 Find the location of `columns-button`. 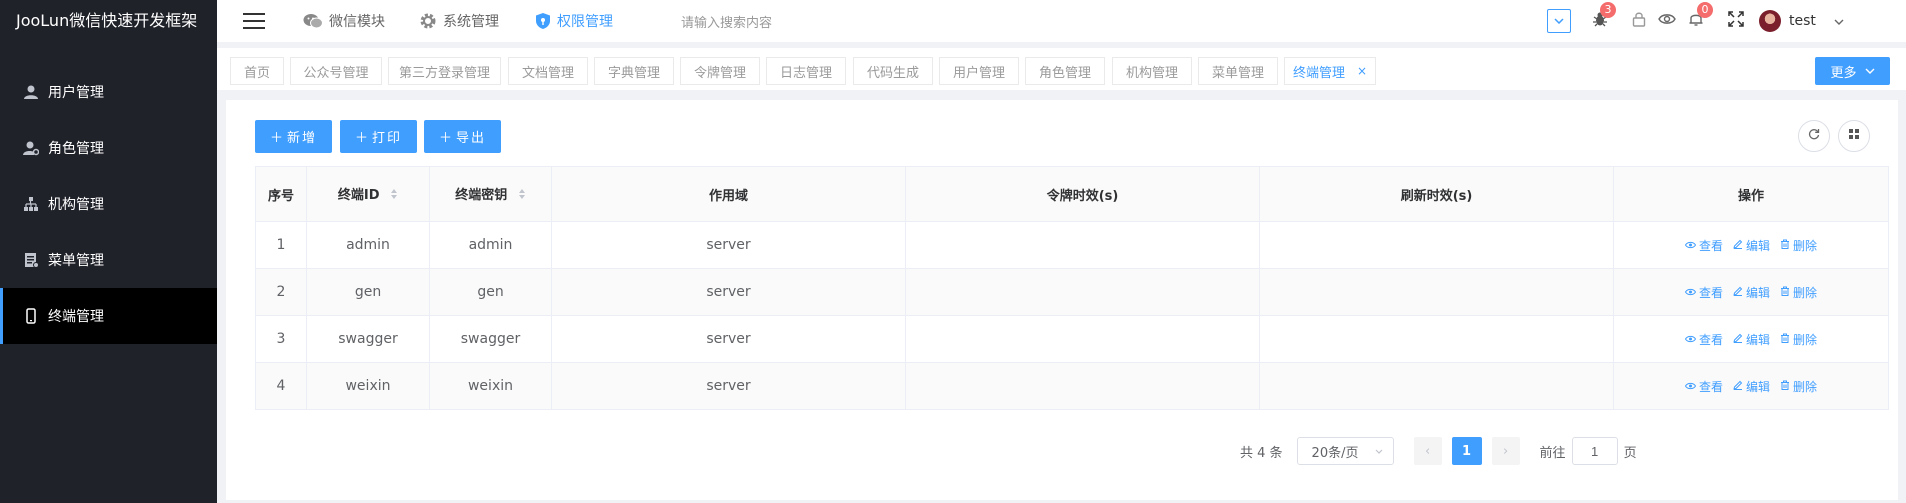

columns-button is located at coordinates (1854, 136).